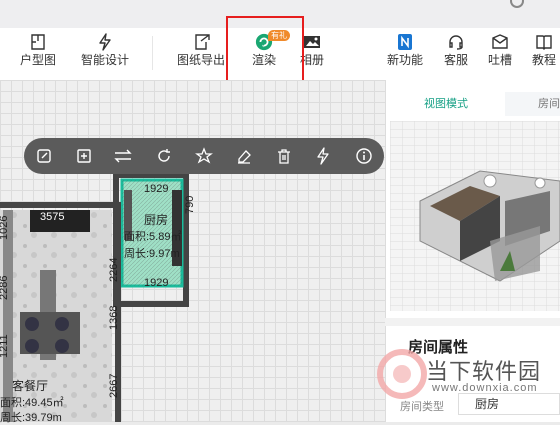 The width and height of the screenshot is (560, 425). I want to click on kitchen-dim-bottom: 1929, so click(156, 283).